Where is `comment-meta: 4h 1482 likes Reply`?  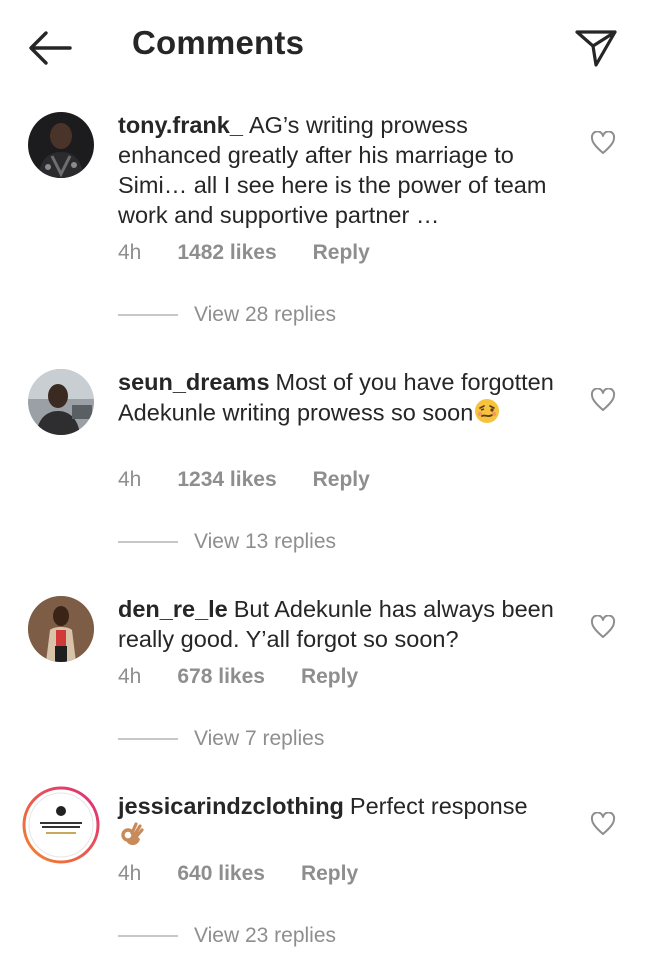
comment-meta: 4h 1482 likes Reply is located at coordinates (262, 253).